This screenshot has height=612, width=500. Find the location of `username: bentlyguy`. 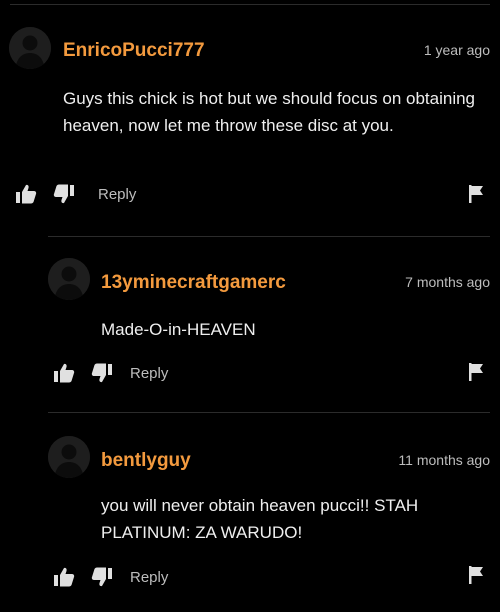

username: bentlyguy is located at coordinates (146, 461).